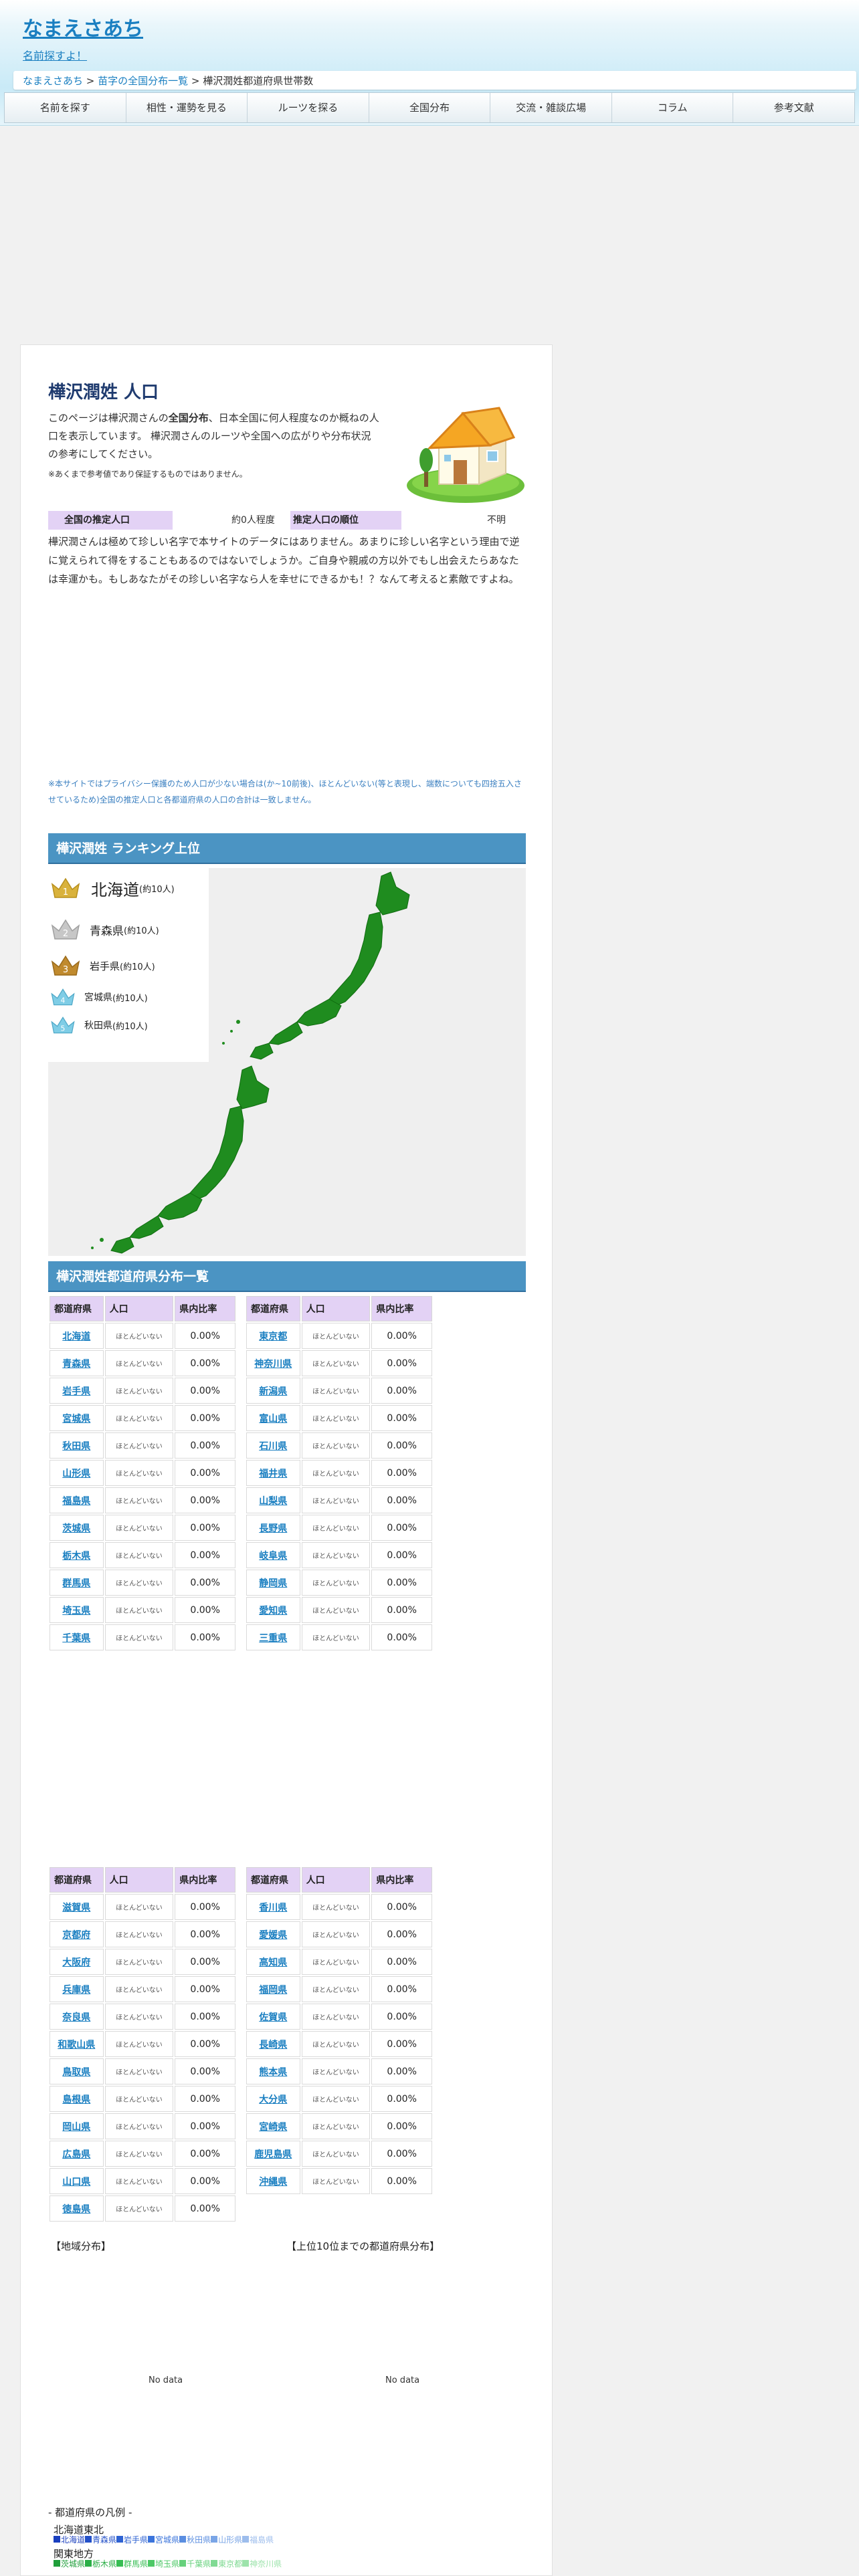 The width and height of the screenshot is (859, 2576). I want to click on pref-row: 静岡県 ほとんどいない 0.00%, so click(339, 1583).